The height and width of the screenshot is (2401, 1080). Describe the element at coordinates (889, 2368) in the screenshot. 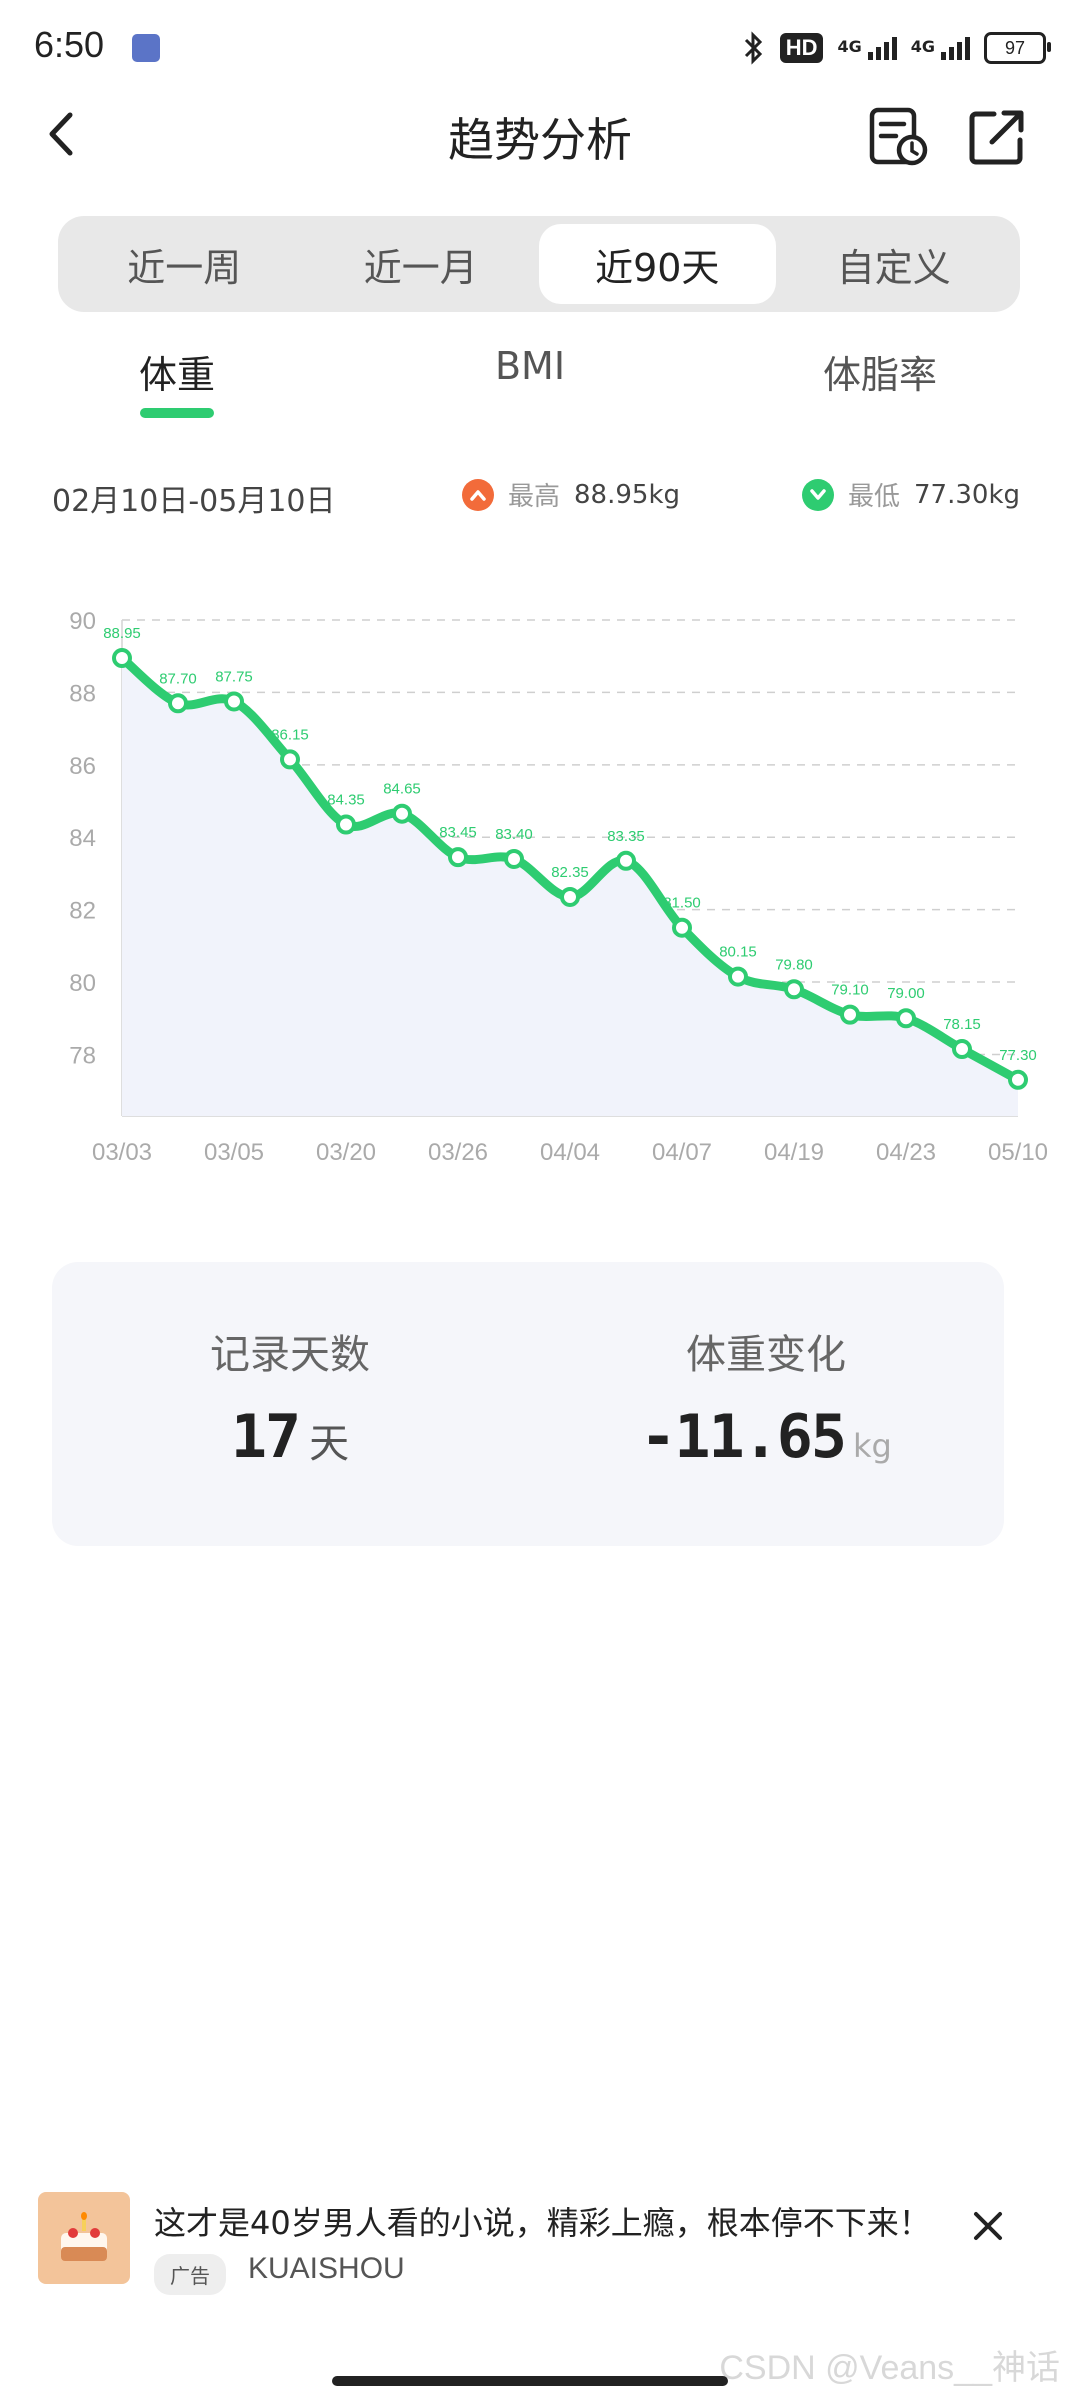

I see `watermark: CSDN @Veans__神话` at that location.